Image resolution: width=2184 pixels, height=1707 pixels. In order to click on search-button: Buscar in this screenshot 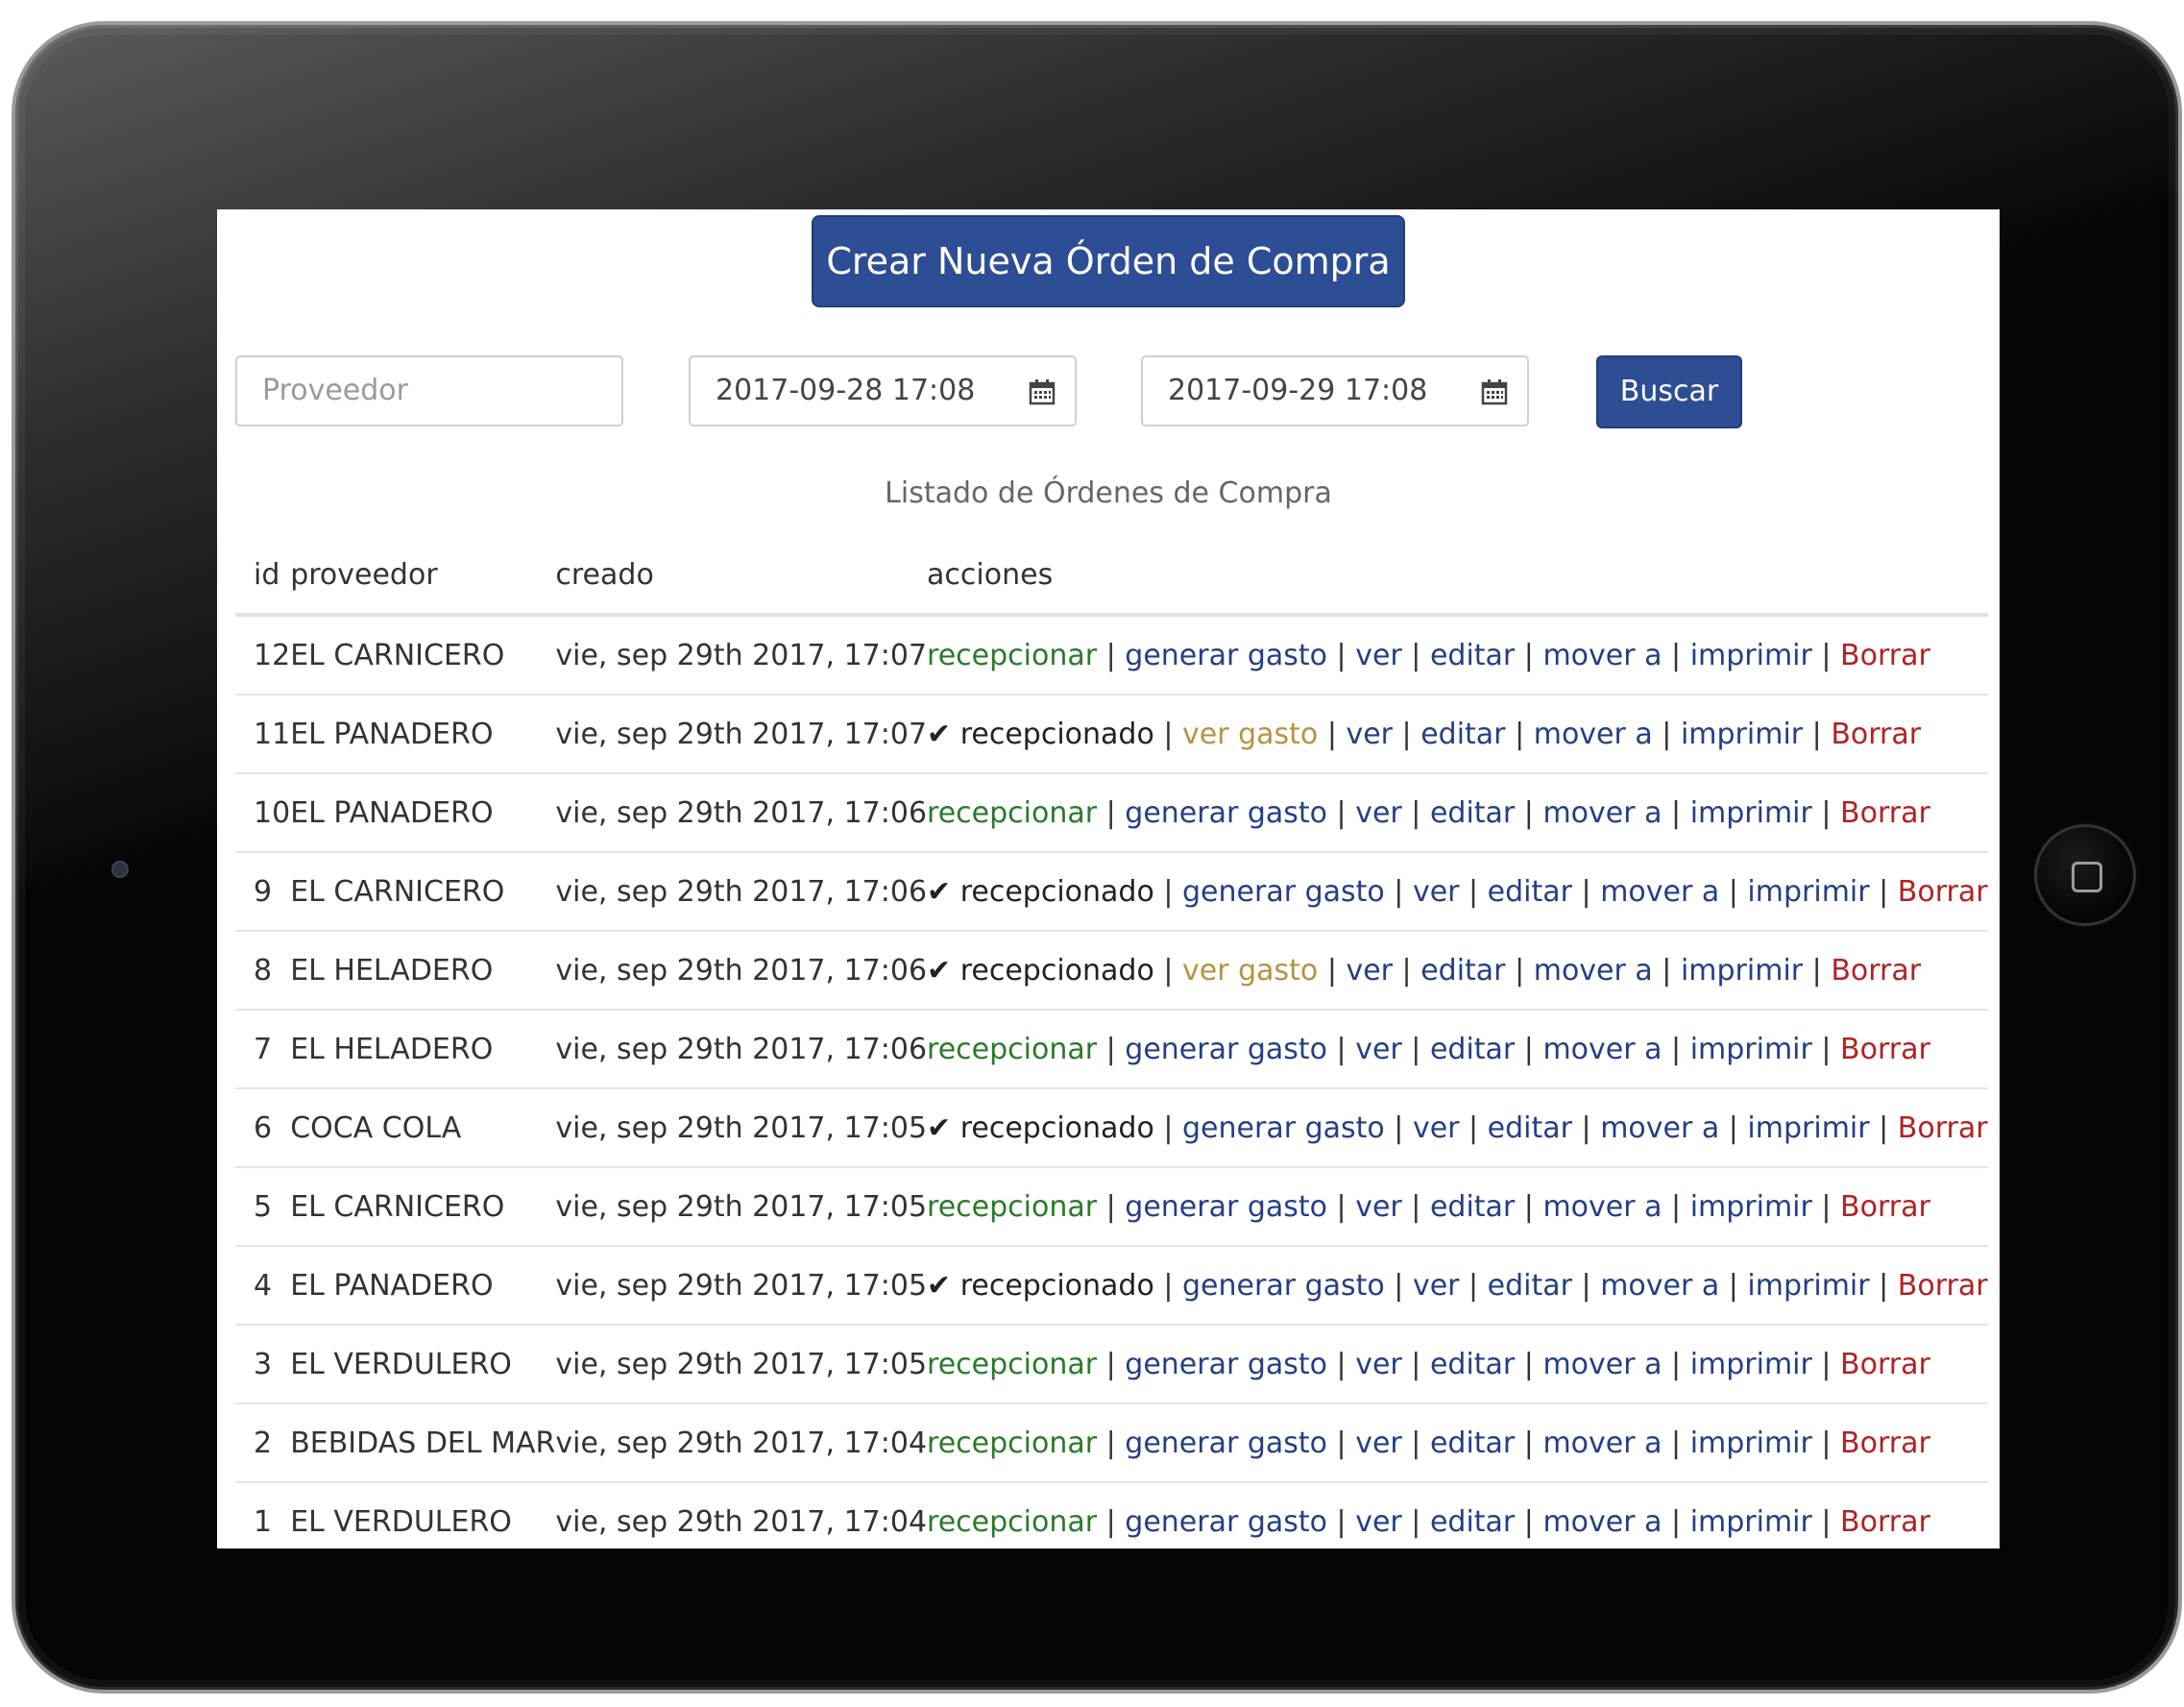, I will do `click(1669, 391)`.